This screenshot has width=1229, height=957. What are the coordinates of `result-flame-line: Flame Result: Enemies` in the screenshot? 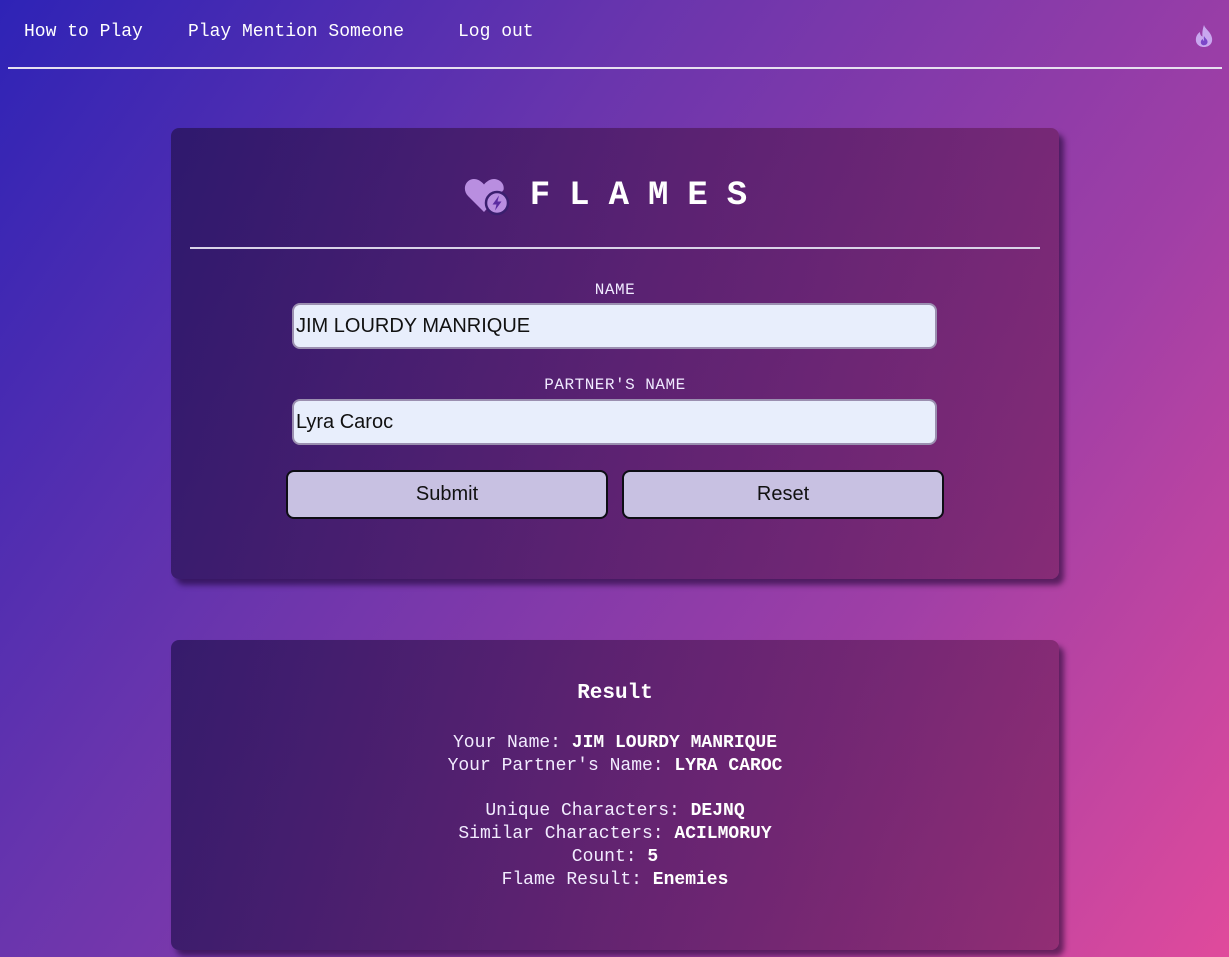 It's located at (615, 880).